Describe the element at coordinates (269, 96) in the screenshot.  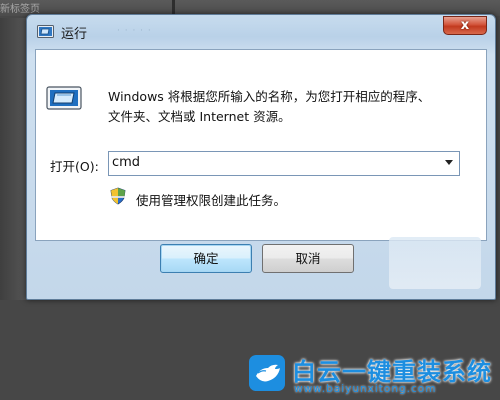
I see `description-line-1: Windows 将根据您所输入的名称，为您打开相应的程序、` at that location.